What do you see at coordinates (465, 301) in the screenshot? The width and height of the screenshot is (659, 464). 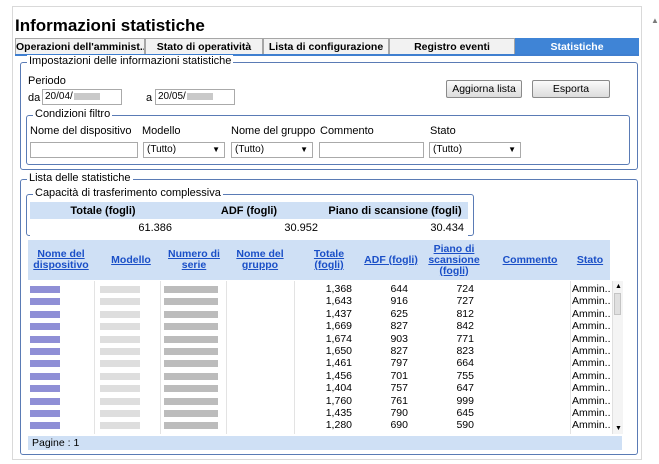 I see `cell-flatbed: 727` at bounding box center [465, 301].